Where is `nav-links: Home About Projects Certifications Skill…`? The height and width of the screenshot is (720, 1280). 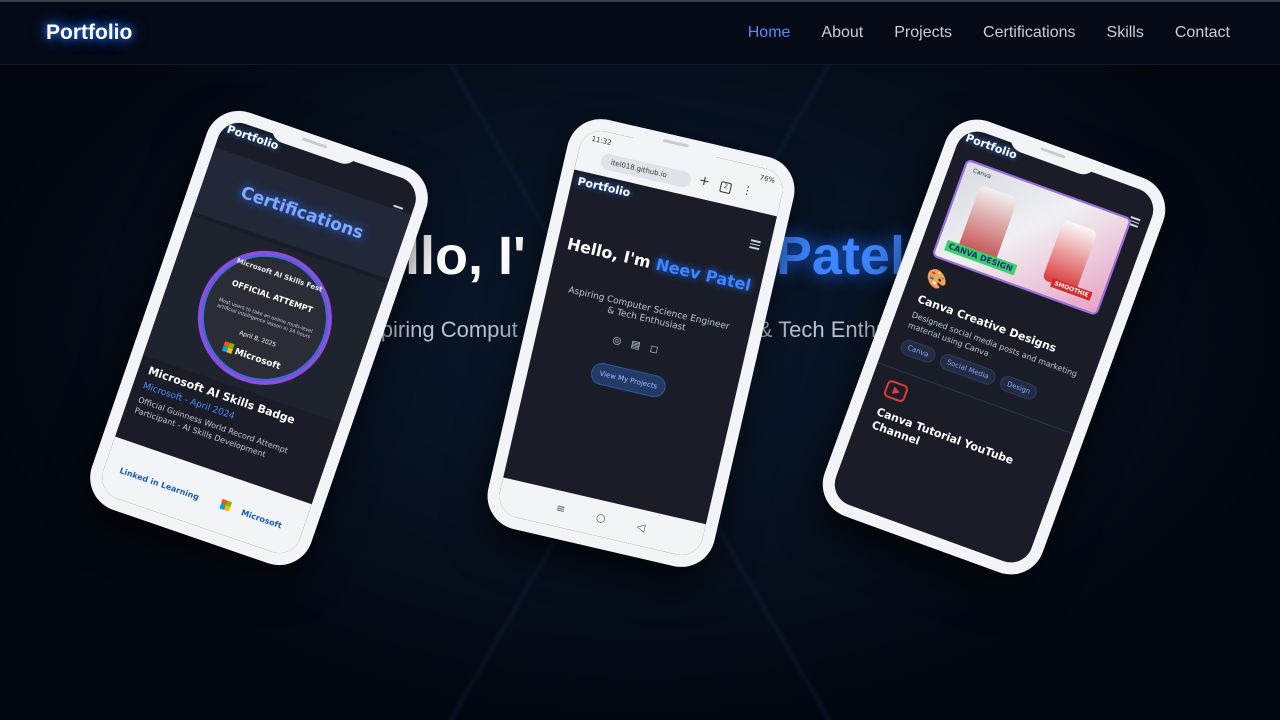 nav-links: Home About Projects Certifications Skill… is located at coordinates (989, 33).